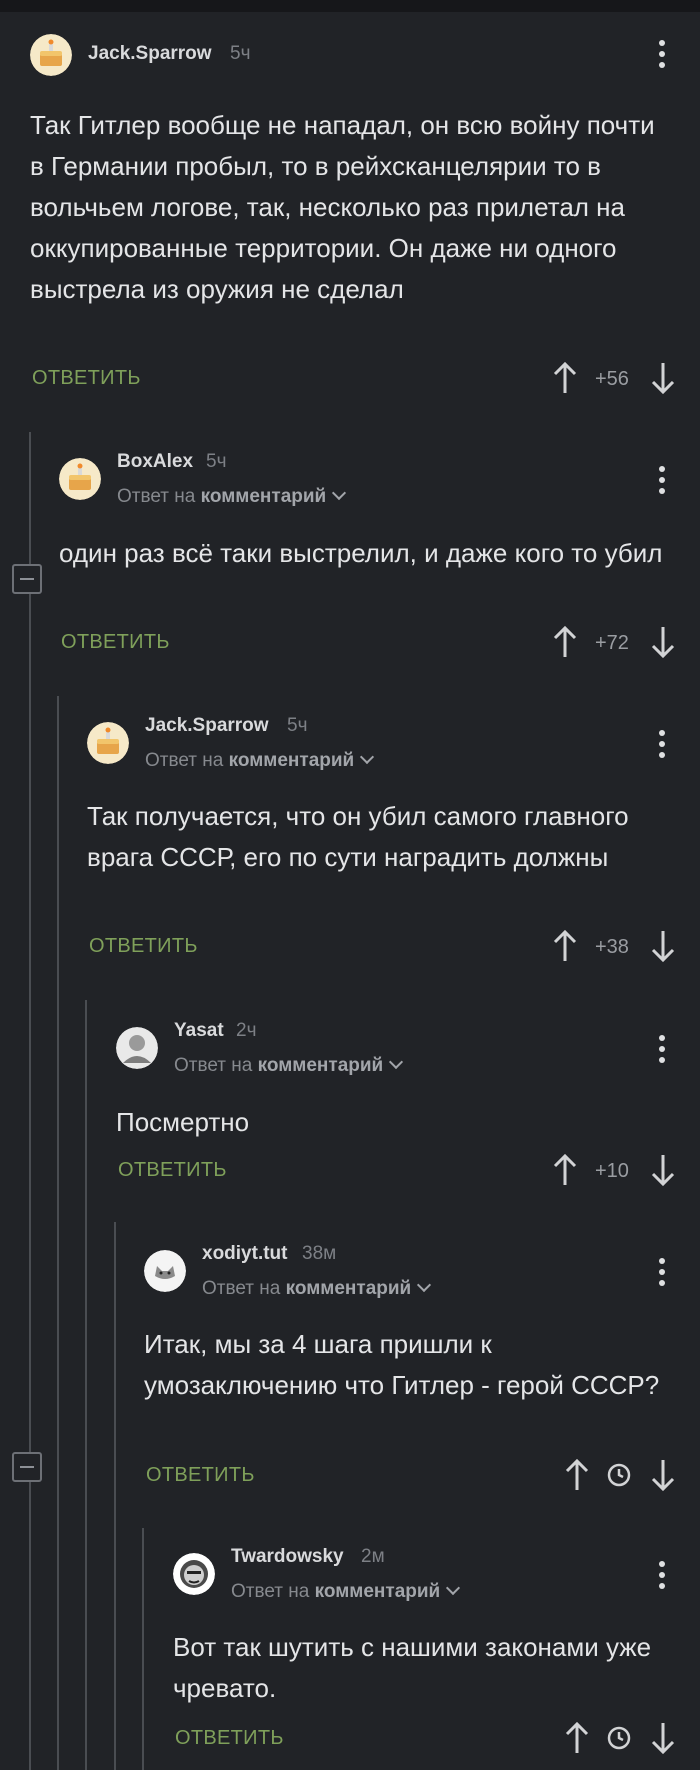 The image size is (700, 1770). Describe the element at coordinates (612, 1171) in the screenshot. I see `rating-score: +10` at that location.